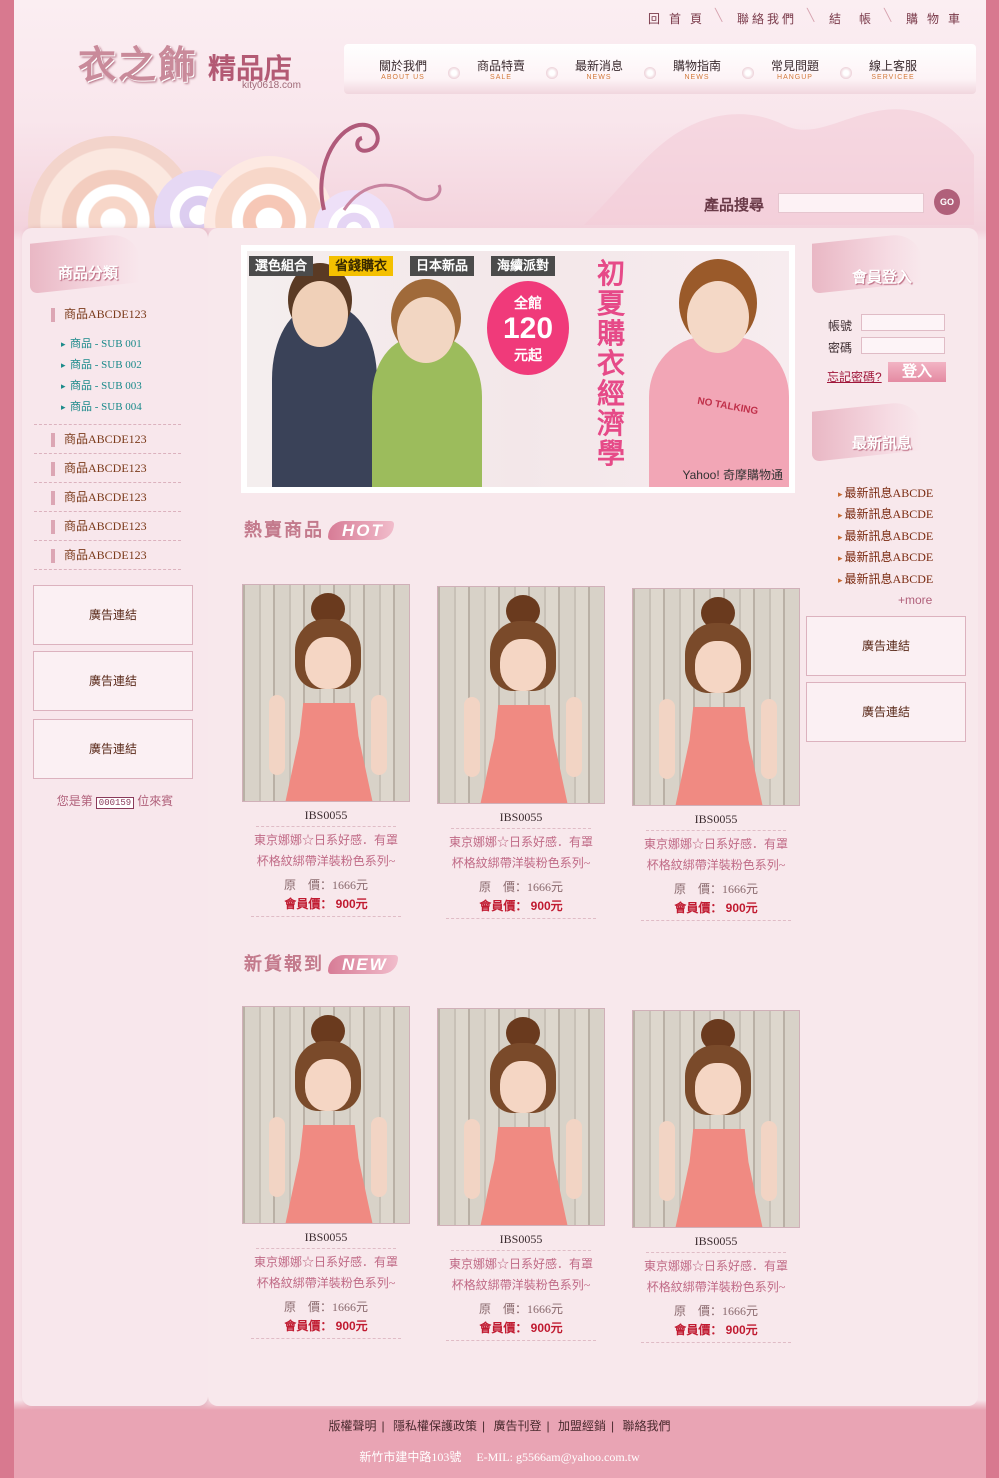  What do you see at coordinates (696, 66) in the screenshot?
I see `nav-label: 購物指南` at bounding box center [696, 66].